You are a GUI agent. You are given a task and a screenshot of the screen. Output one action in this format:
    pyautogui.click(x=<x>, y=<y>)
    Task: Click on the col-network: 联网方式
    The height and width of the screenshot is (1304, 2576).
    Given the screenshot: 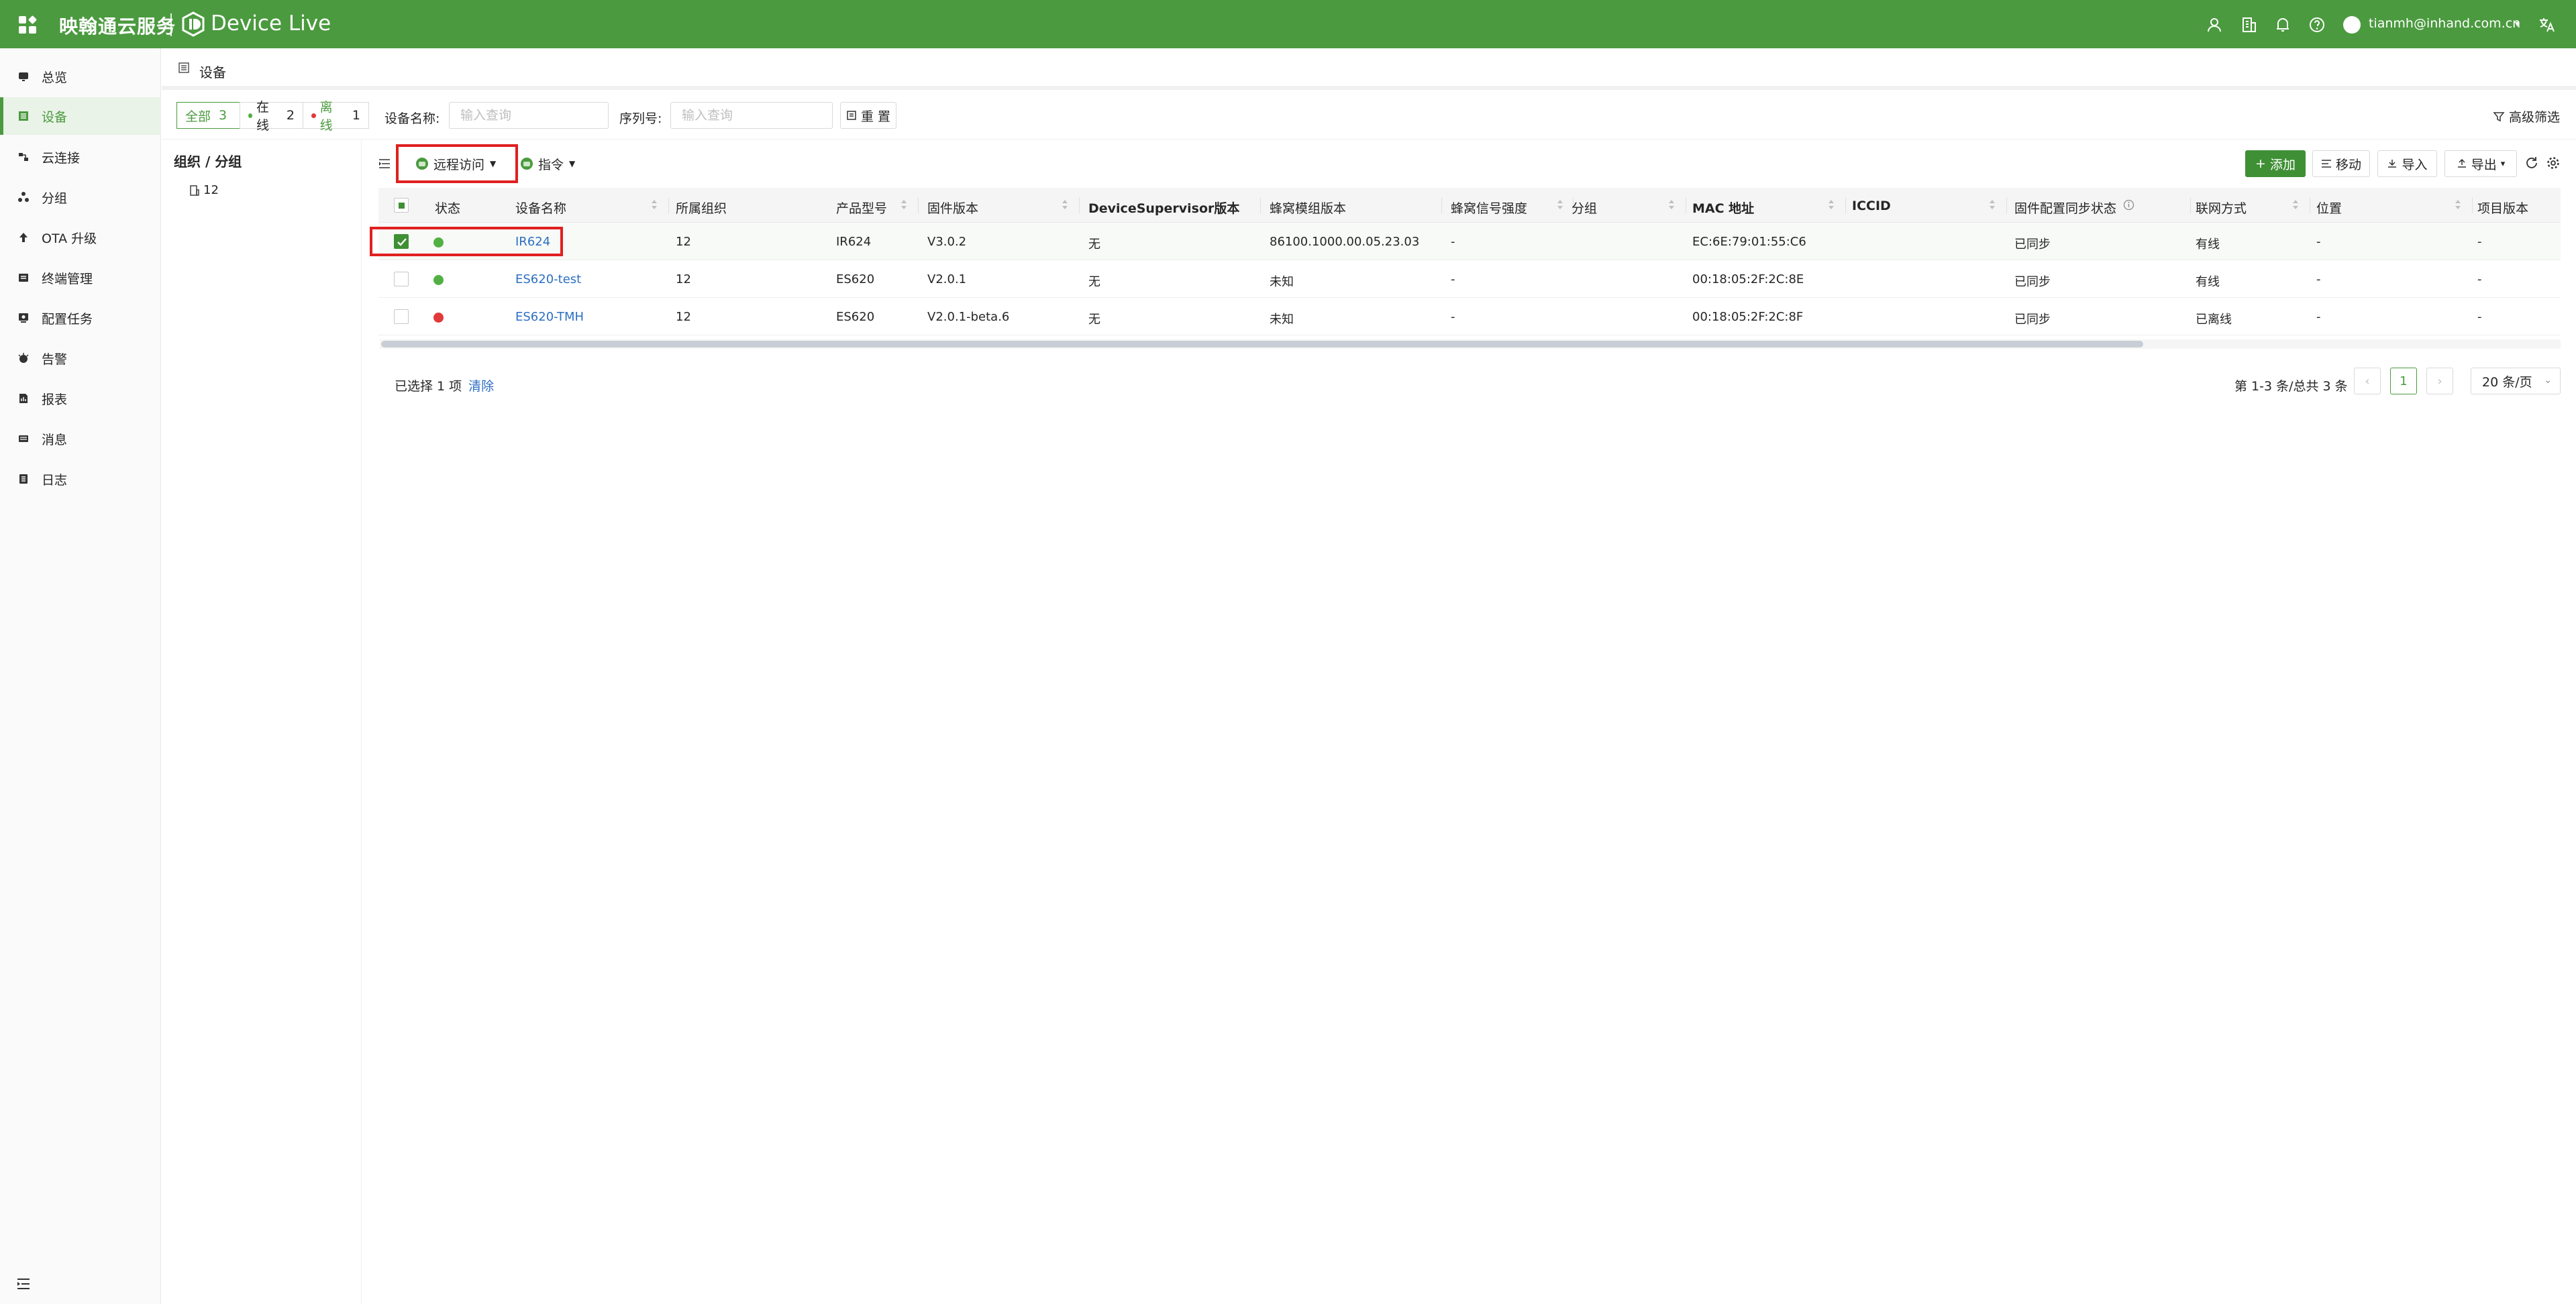 What is the action you would take?
    pyautogui.click(x=2221, y=208)
    